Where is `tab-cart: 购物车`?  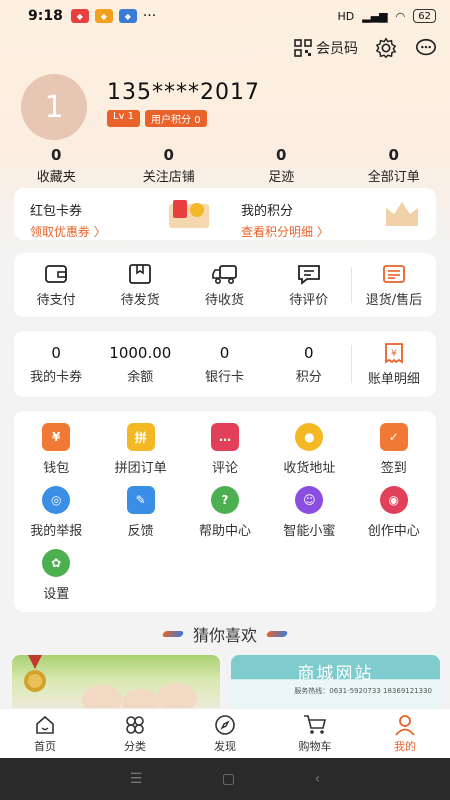
tab-cart: 购物车 is located at coordinates (315, 733).